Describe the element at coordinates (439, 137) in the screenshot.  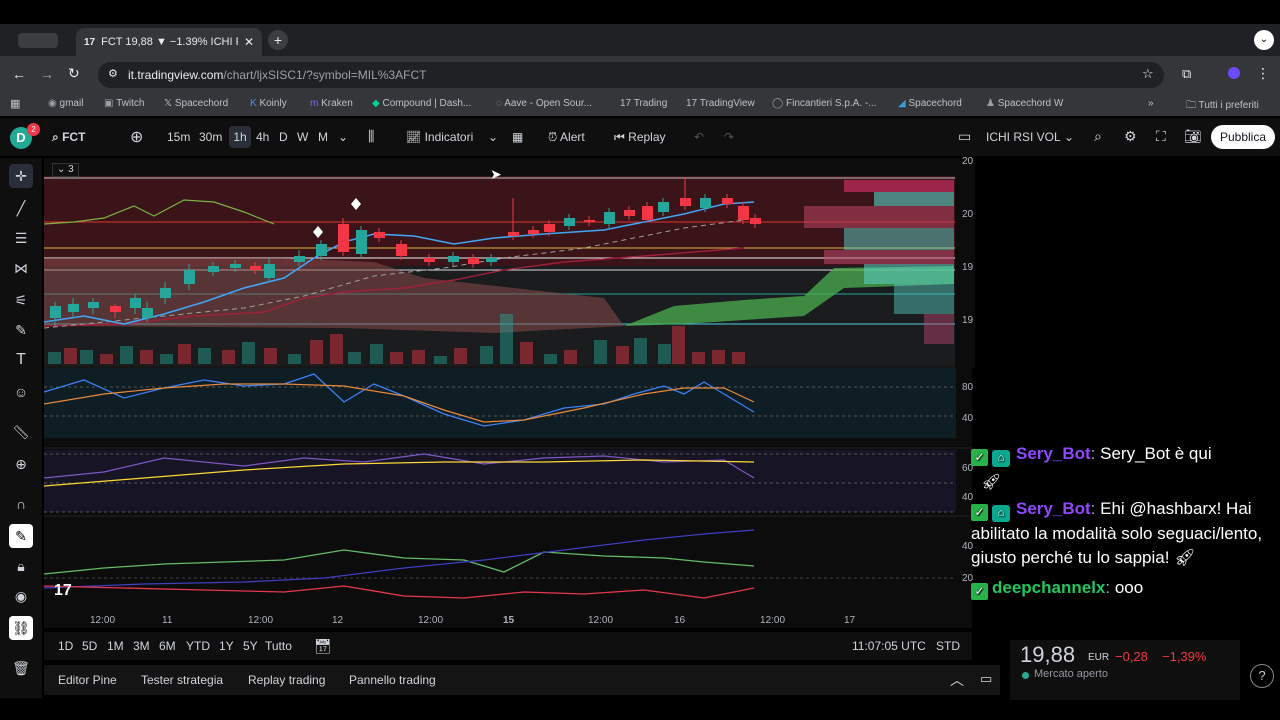
I see `indicators-button: 📈︎ Indicatori` at that location.